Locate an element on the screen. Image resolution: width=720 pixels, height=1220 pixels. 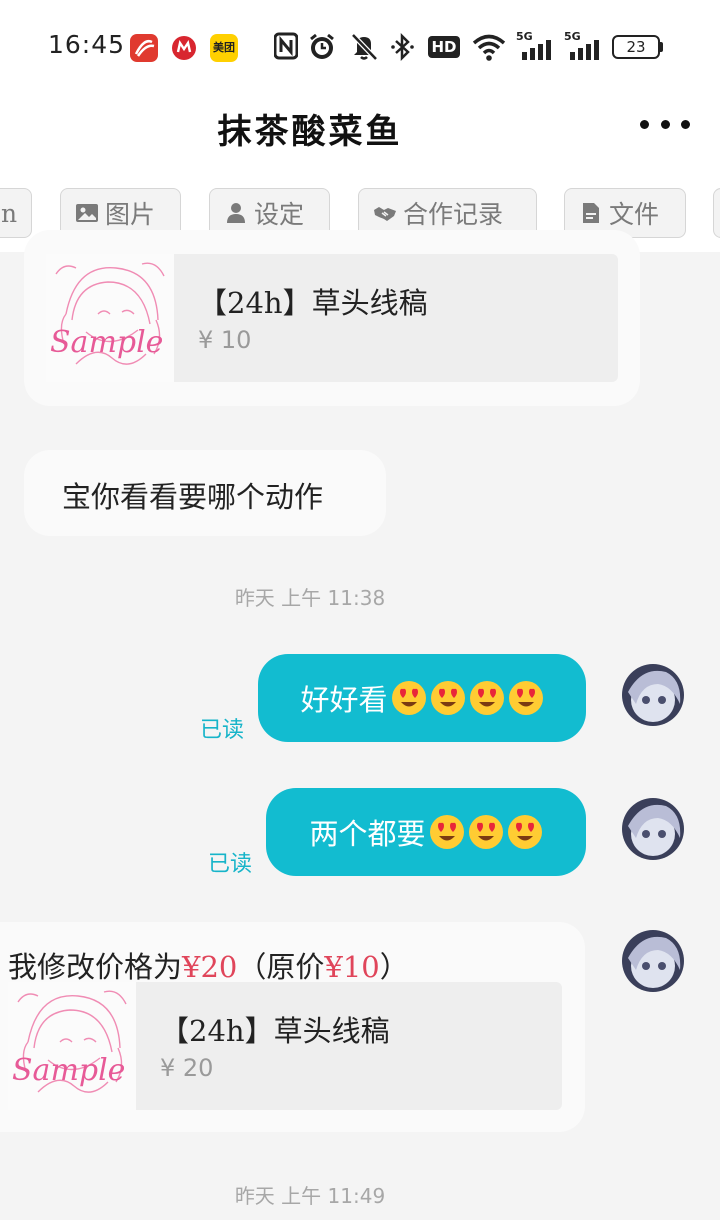
new-price: ¥20 is located at coordinates (210, 967).